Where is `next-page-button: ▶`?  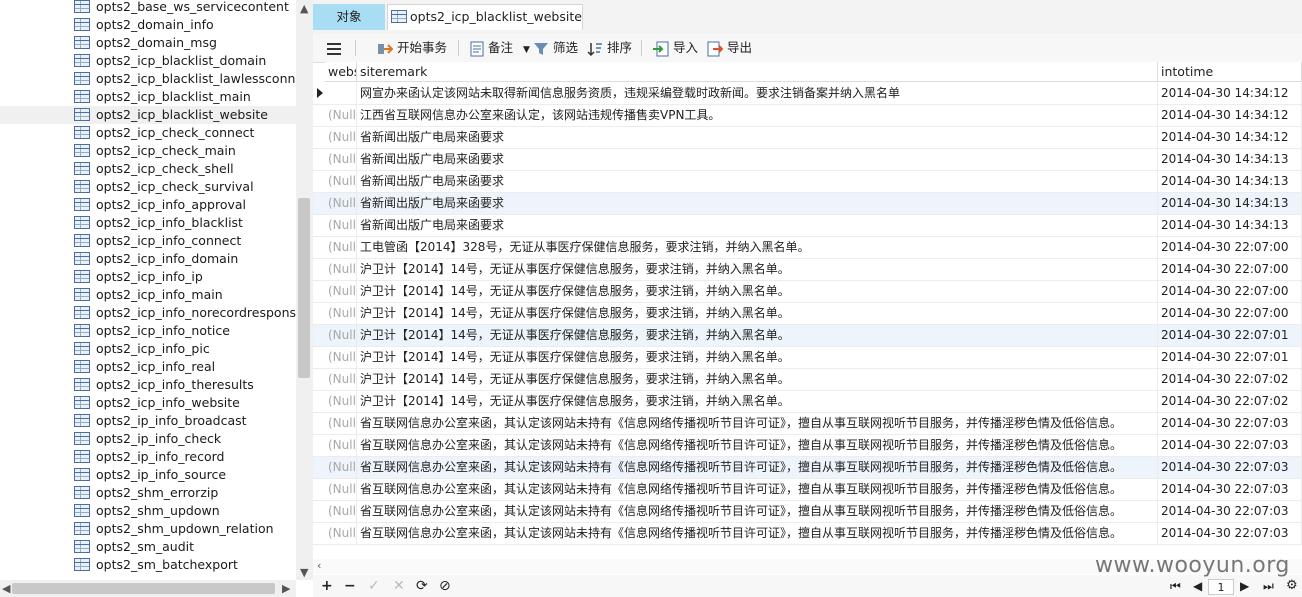
next-page-button: ▶ is located at coordinates (1244, 586).